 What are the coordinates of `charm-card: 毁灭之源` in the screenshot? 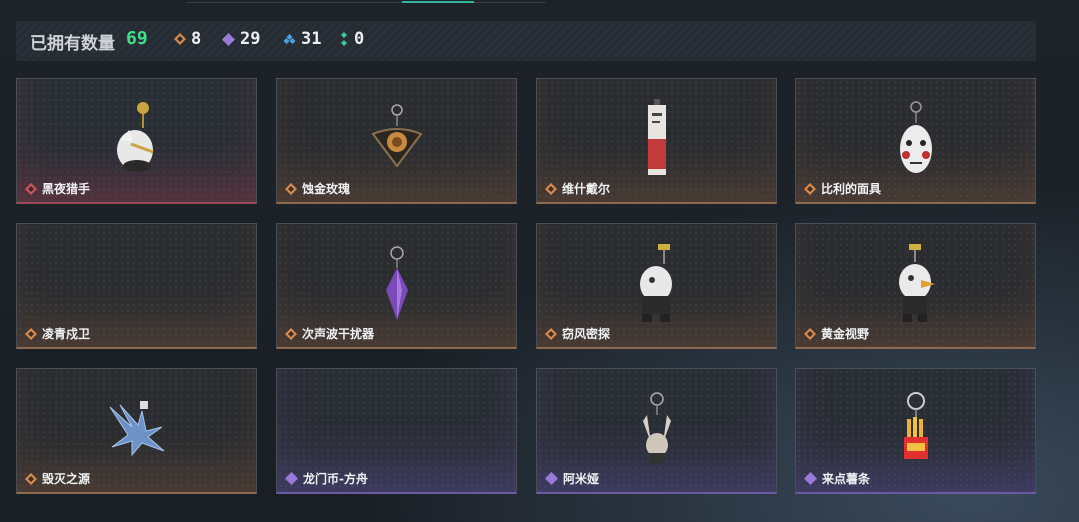 It's located at (136, 431).